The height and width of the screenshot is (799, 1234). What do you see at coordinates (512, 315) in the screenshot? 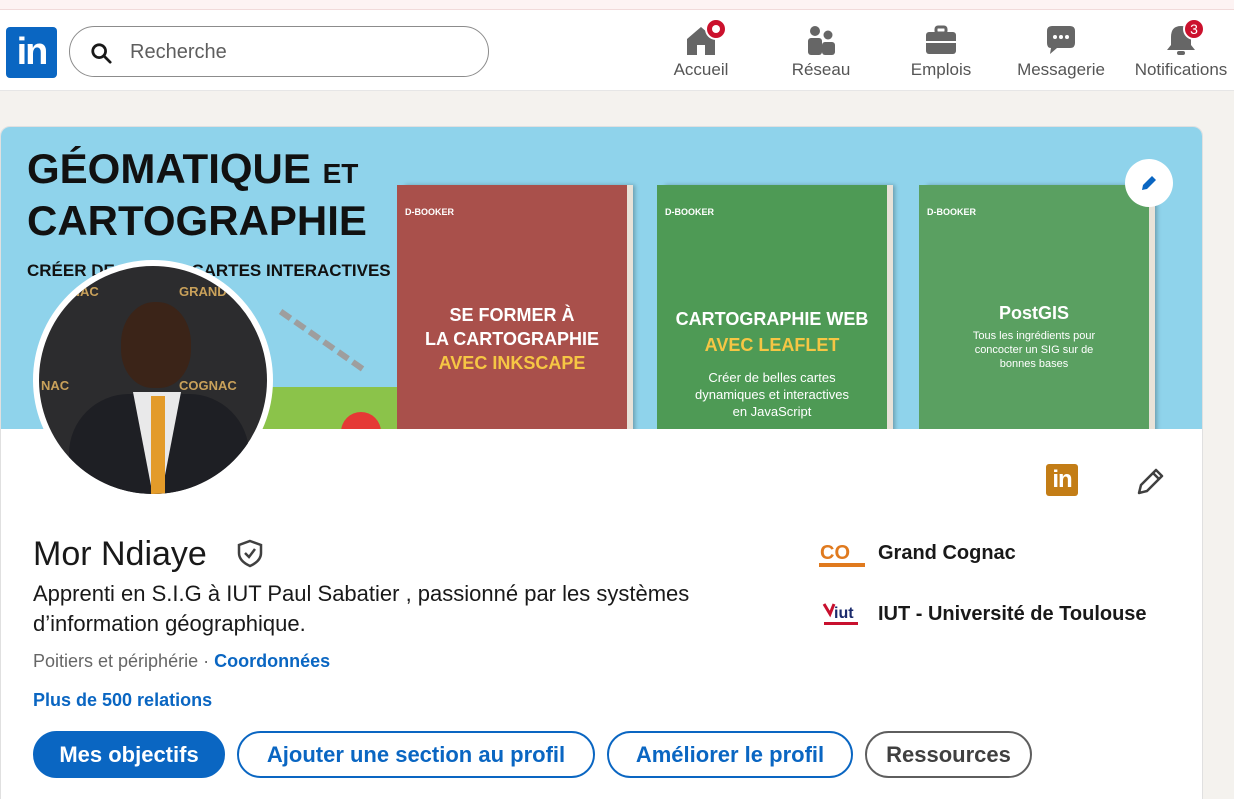
I see `book-title: SE FORMER À` at bounding box center [512, 315].